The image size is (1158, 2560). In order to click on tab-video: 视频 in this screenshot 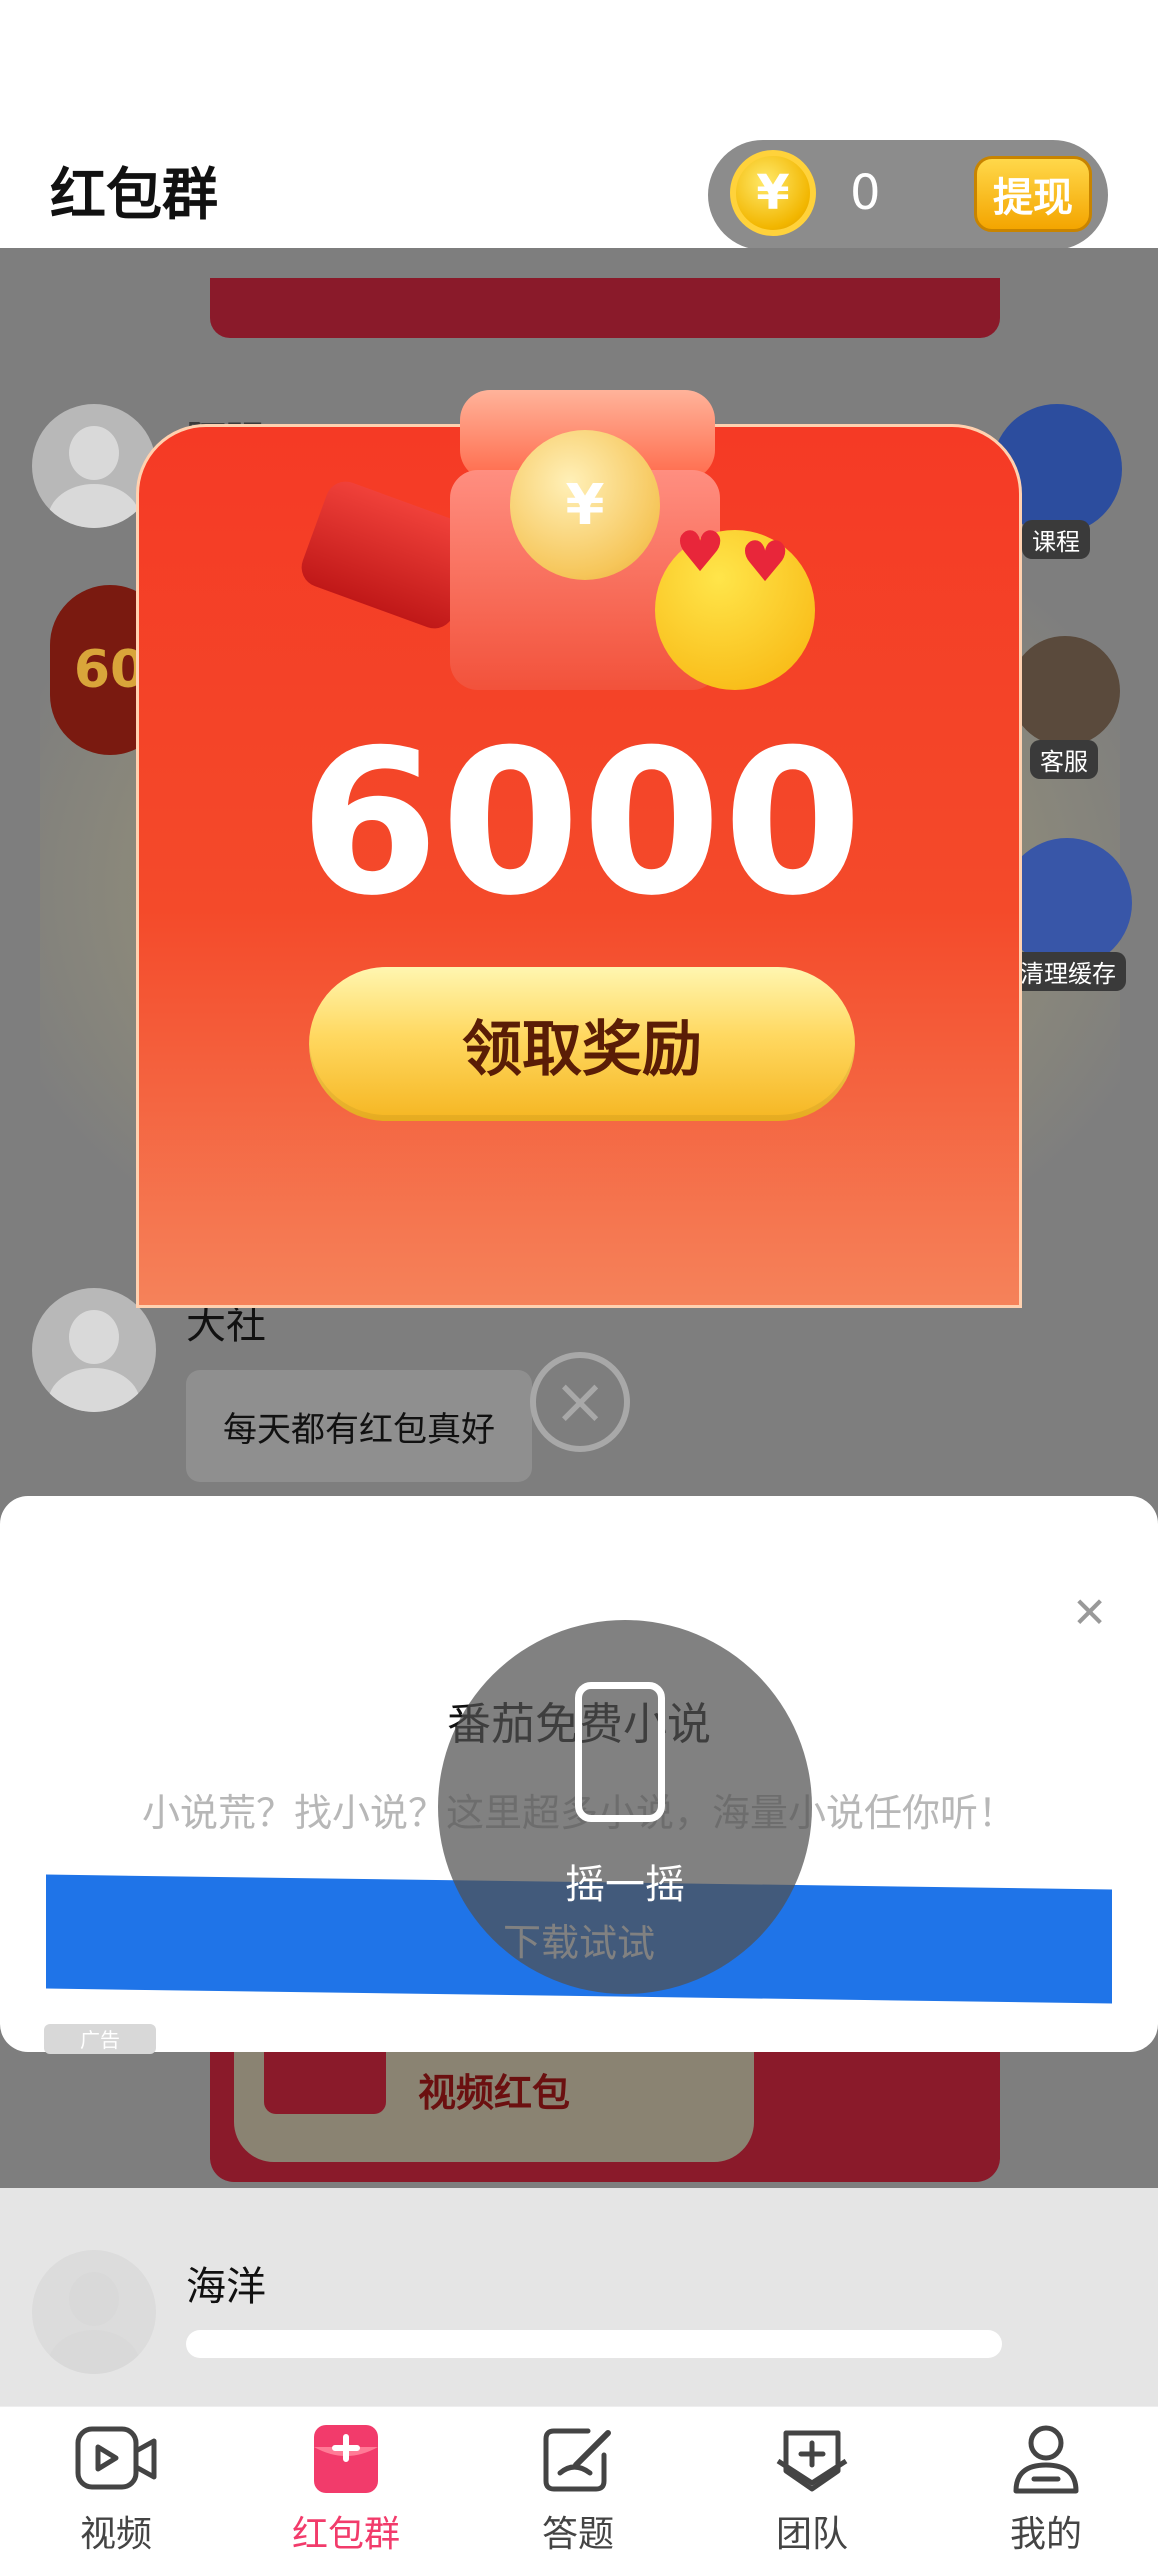, I will do `click(116, 2483)`.